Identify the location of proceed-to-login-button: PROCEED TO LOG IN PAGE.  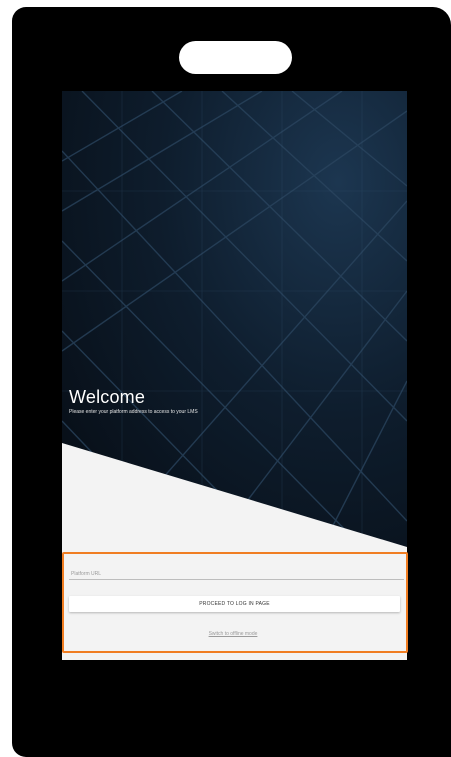
(234, 604).